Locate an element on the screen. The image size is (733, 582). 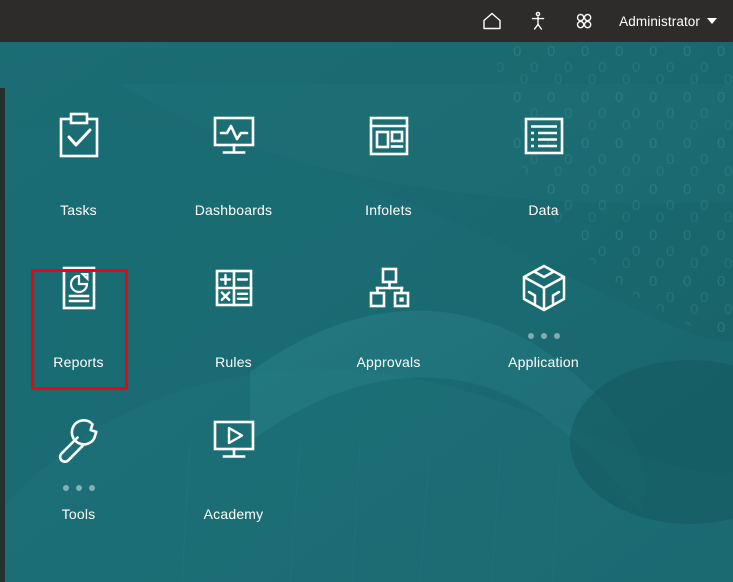
data-grid-icon is located at coordinates (544, 136).